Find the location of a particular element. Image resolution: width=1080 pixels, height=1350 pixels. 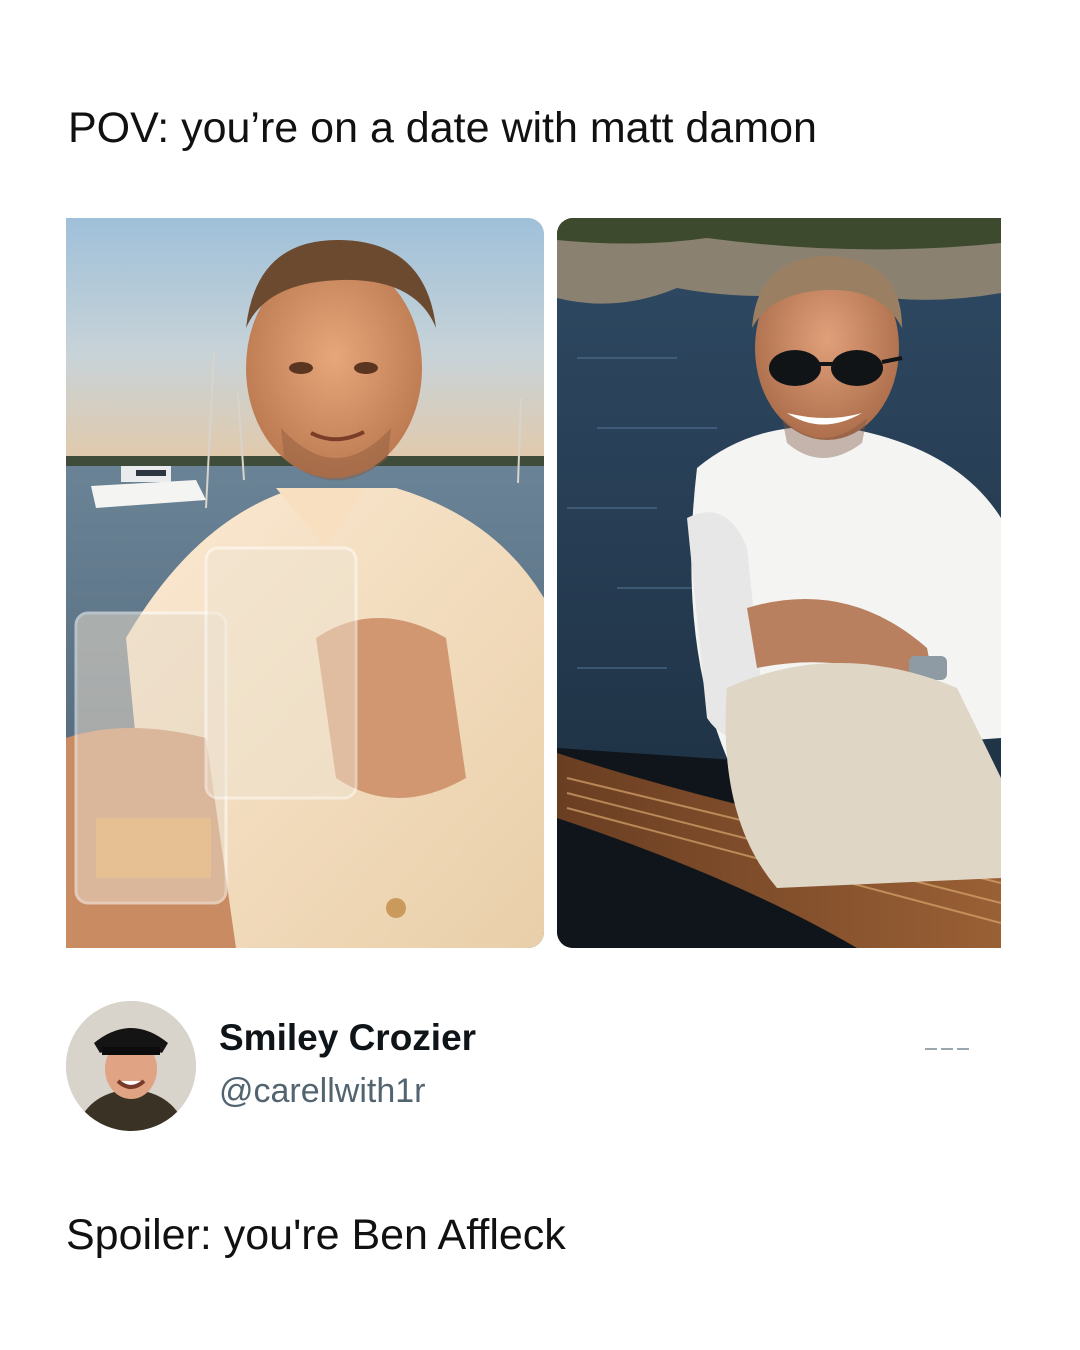

post-headline: POV: you’re on a date with matt damon is located at coordinates (442, 128).